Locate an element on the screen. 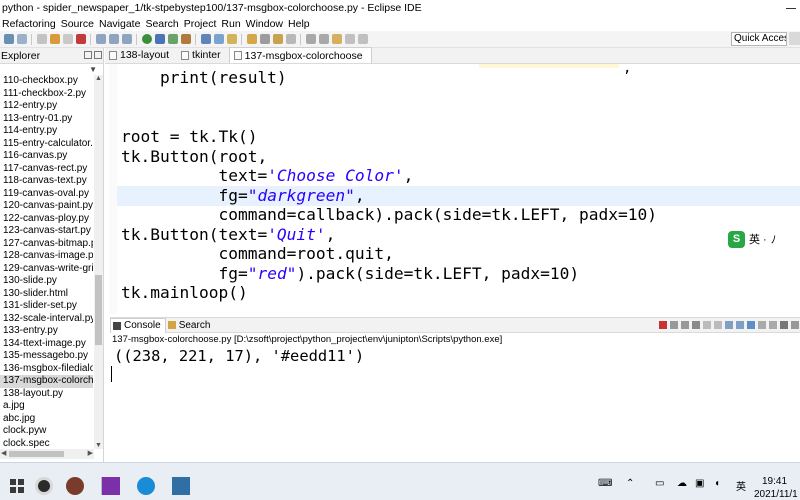 Image resolution: width=800 pixels, height=500 pixels. save-all-icon is located at coordinates (21, 39).